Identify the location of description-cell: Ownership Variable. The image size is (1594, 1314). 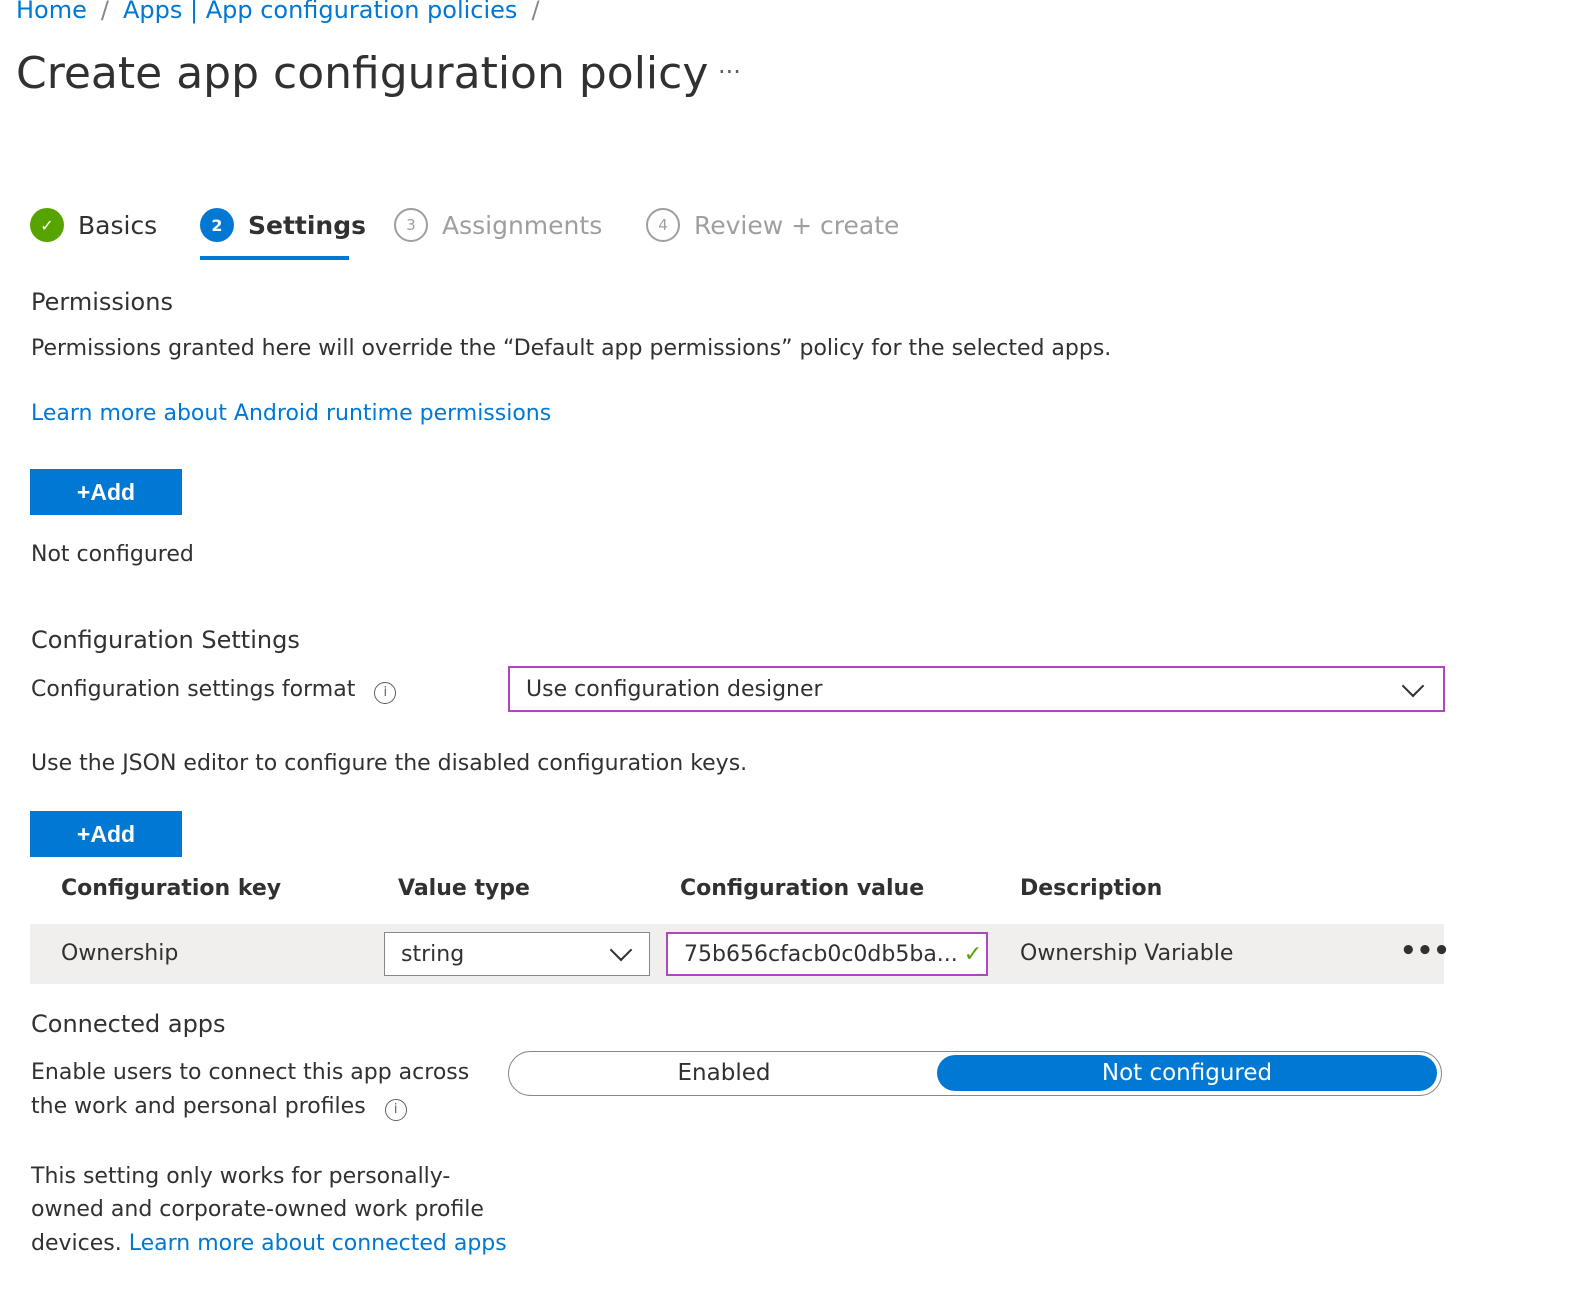
(1127, 953).